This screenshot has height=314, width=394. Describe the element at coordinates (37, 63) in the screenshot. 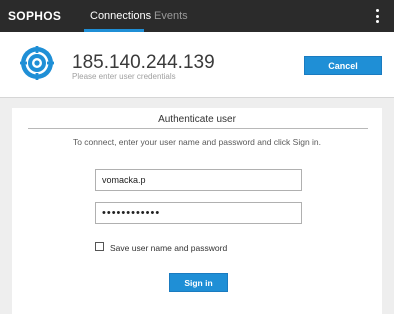

I see `sophos-target-icon` at that location.